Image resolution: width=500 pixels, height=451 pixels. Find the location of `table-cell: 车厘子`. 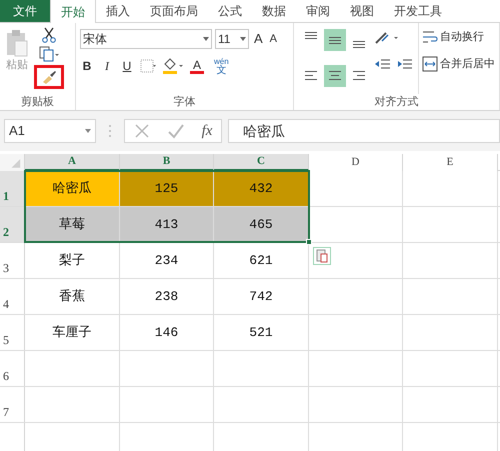

table-cell: 车厘子 is located at coordinates (72, 332).